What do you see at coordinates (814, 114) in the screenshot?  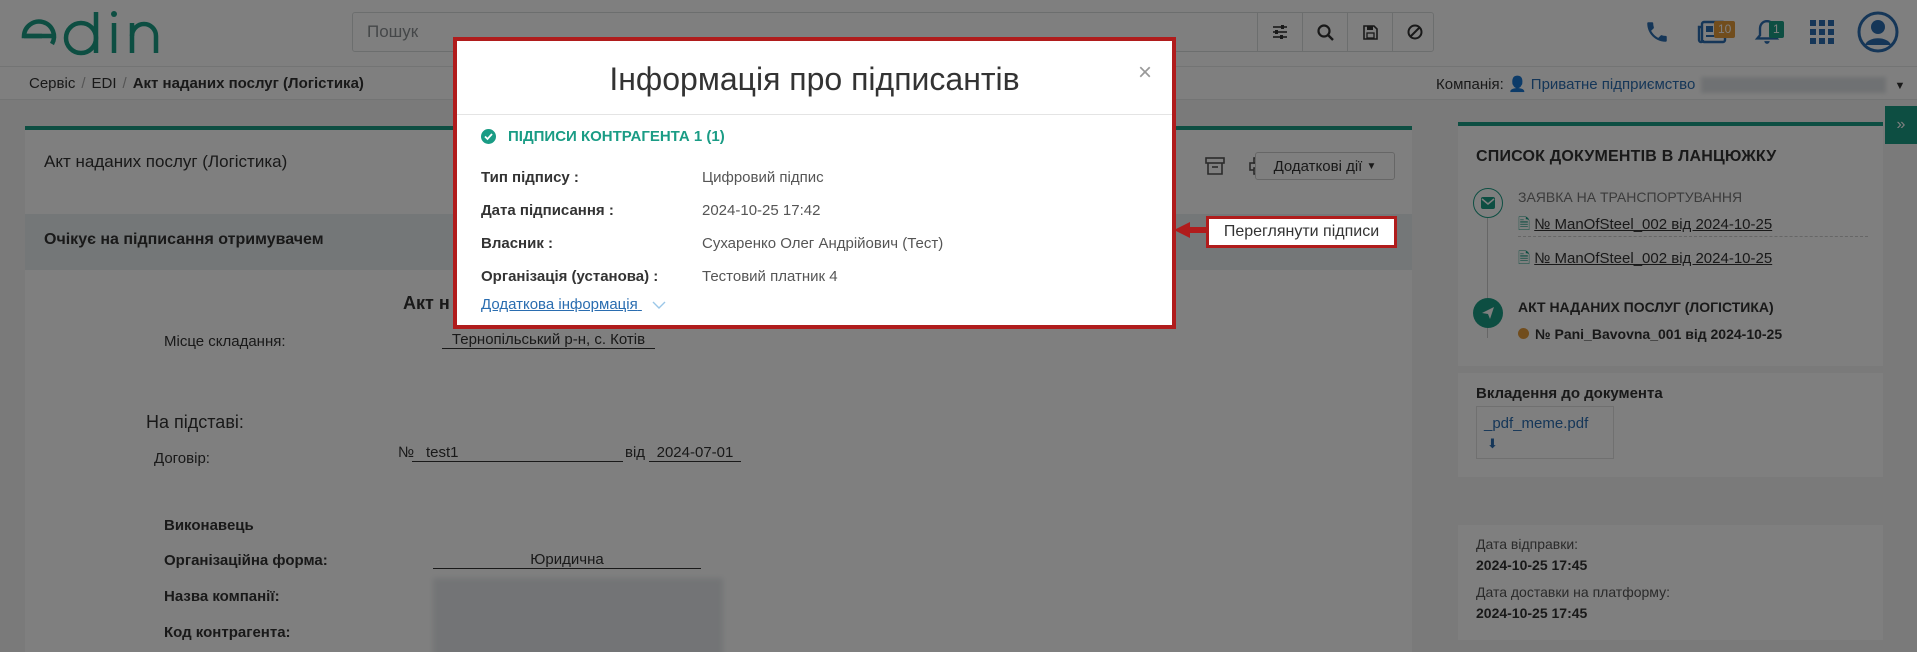 I see `modal-divider` at bounding box center [814, 114].